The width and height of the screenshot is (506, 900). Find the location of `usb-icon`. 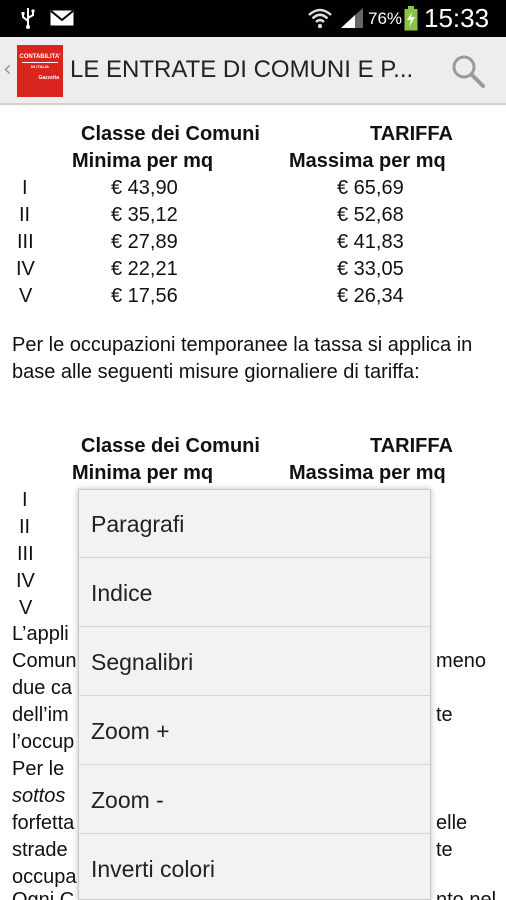

usb-icon is located at coordinates (28, 18).